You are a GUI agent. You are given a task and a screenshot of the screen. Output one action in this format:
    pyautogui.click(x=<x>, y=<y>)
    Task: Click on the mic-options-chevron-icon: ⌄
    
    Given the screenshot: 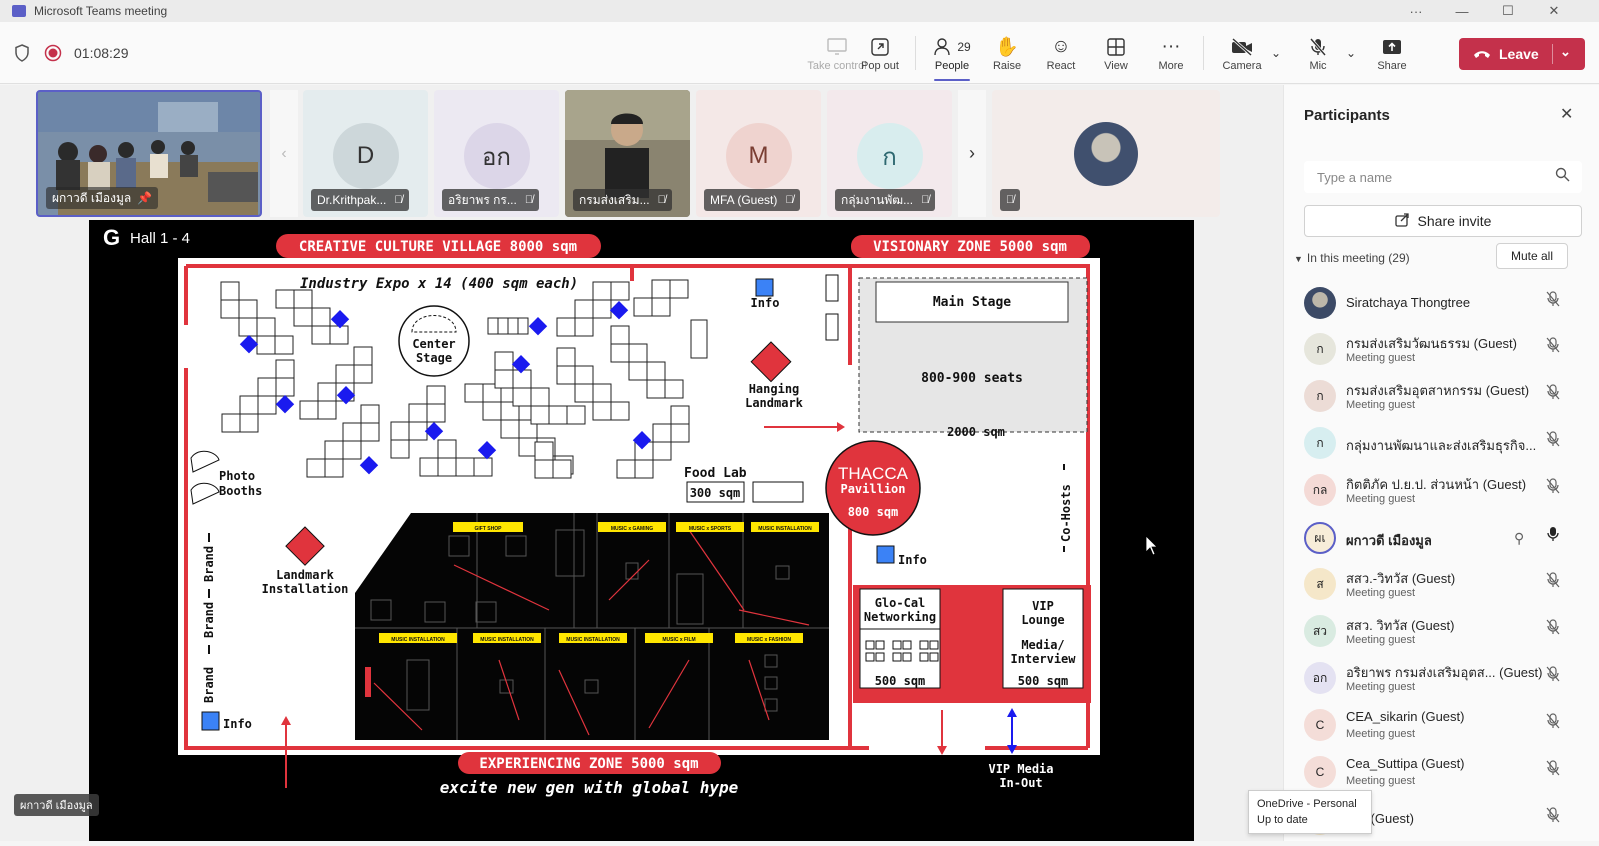 What is the action you would take?
    pyautogui.click(x=1351, y=53)
    